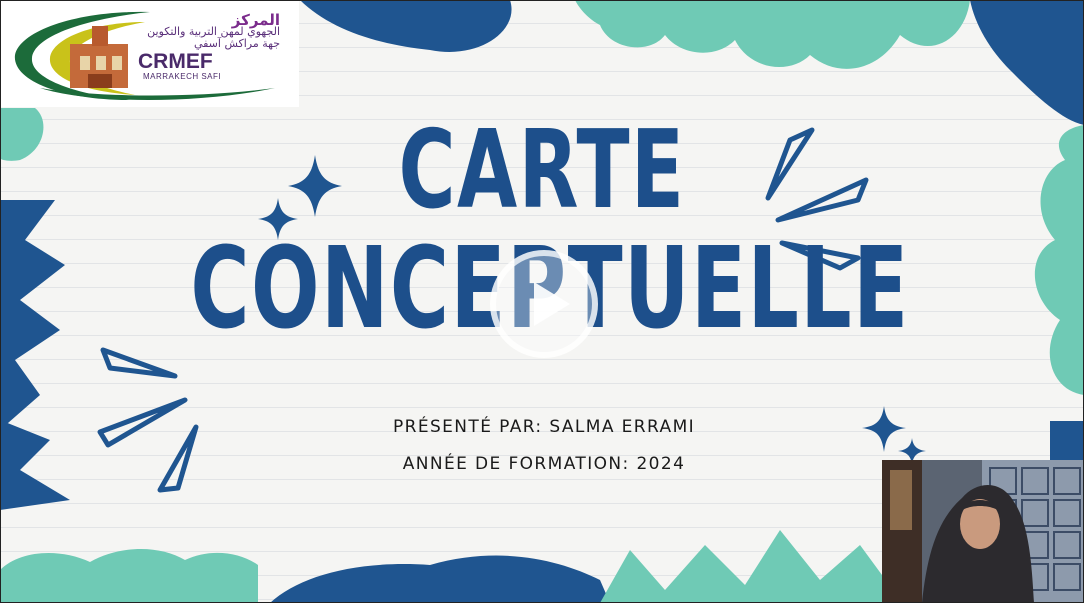 This screenshot has height=603, width=1084. What do you see at coordinates (129, 575) in the screenshot?
I see `bottom-teal-left` at bounding box center [129, 575].